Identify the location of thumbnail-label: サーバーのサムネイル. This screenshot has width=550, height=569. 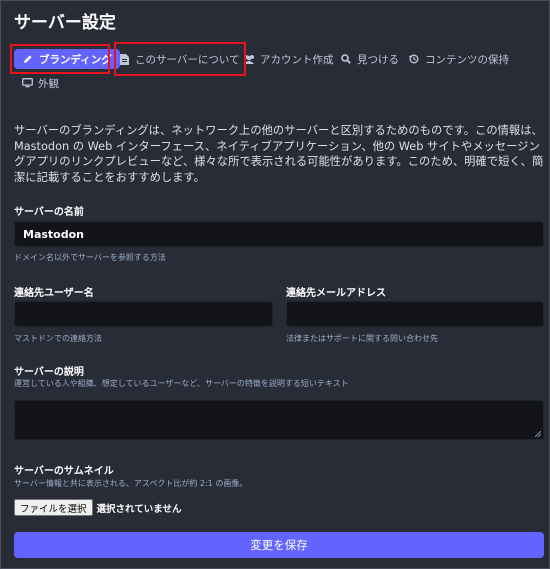
(64, 471).